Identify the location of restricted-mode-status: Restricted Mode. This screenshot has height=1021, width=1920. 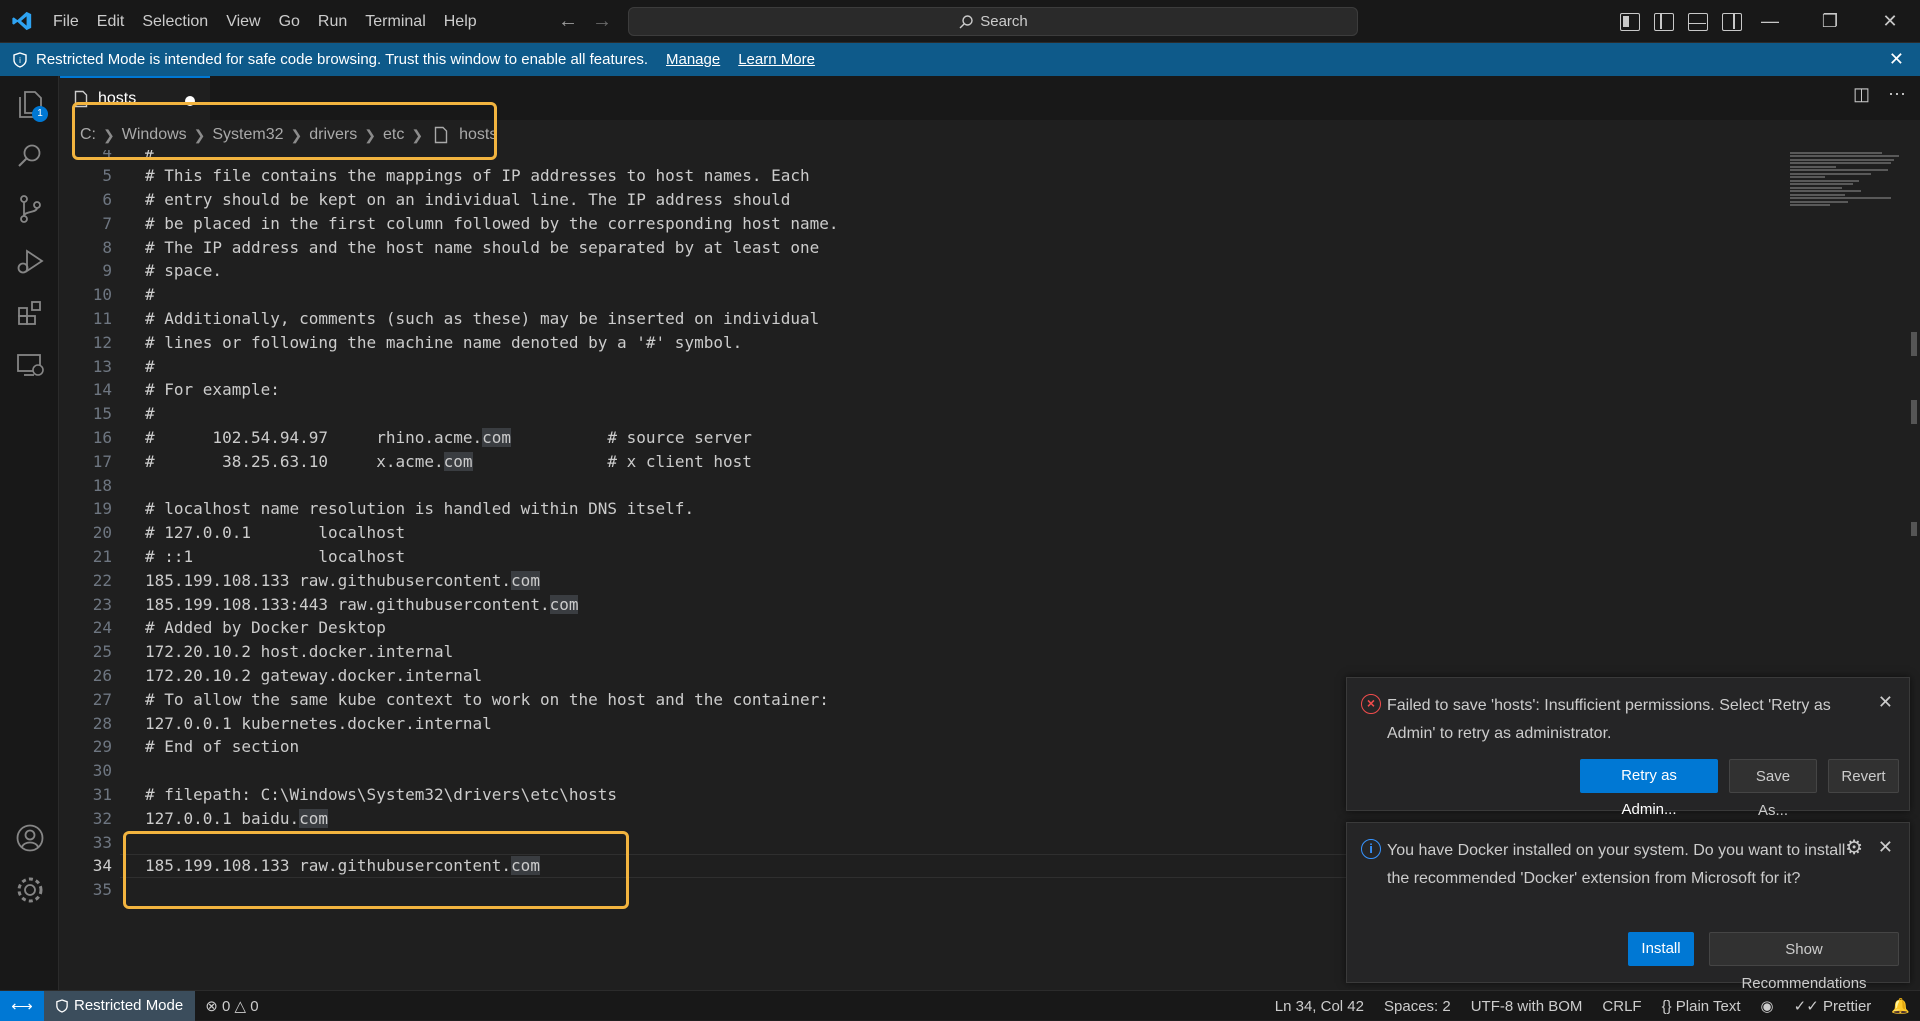
(120, 1005).